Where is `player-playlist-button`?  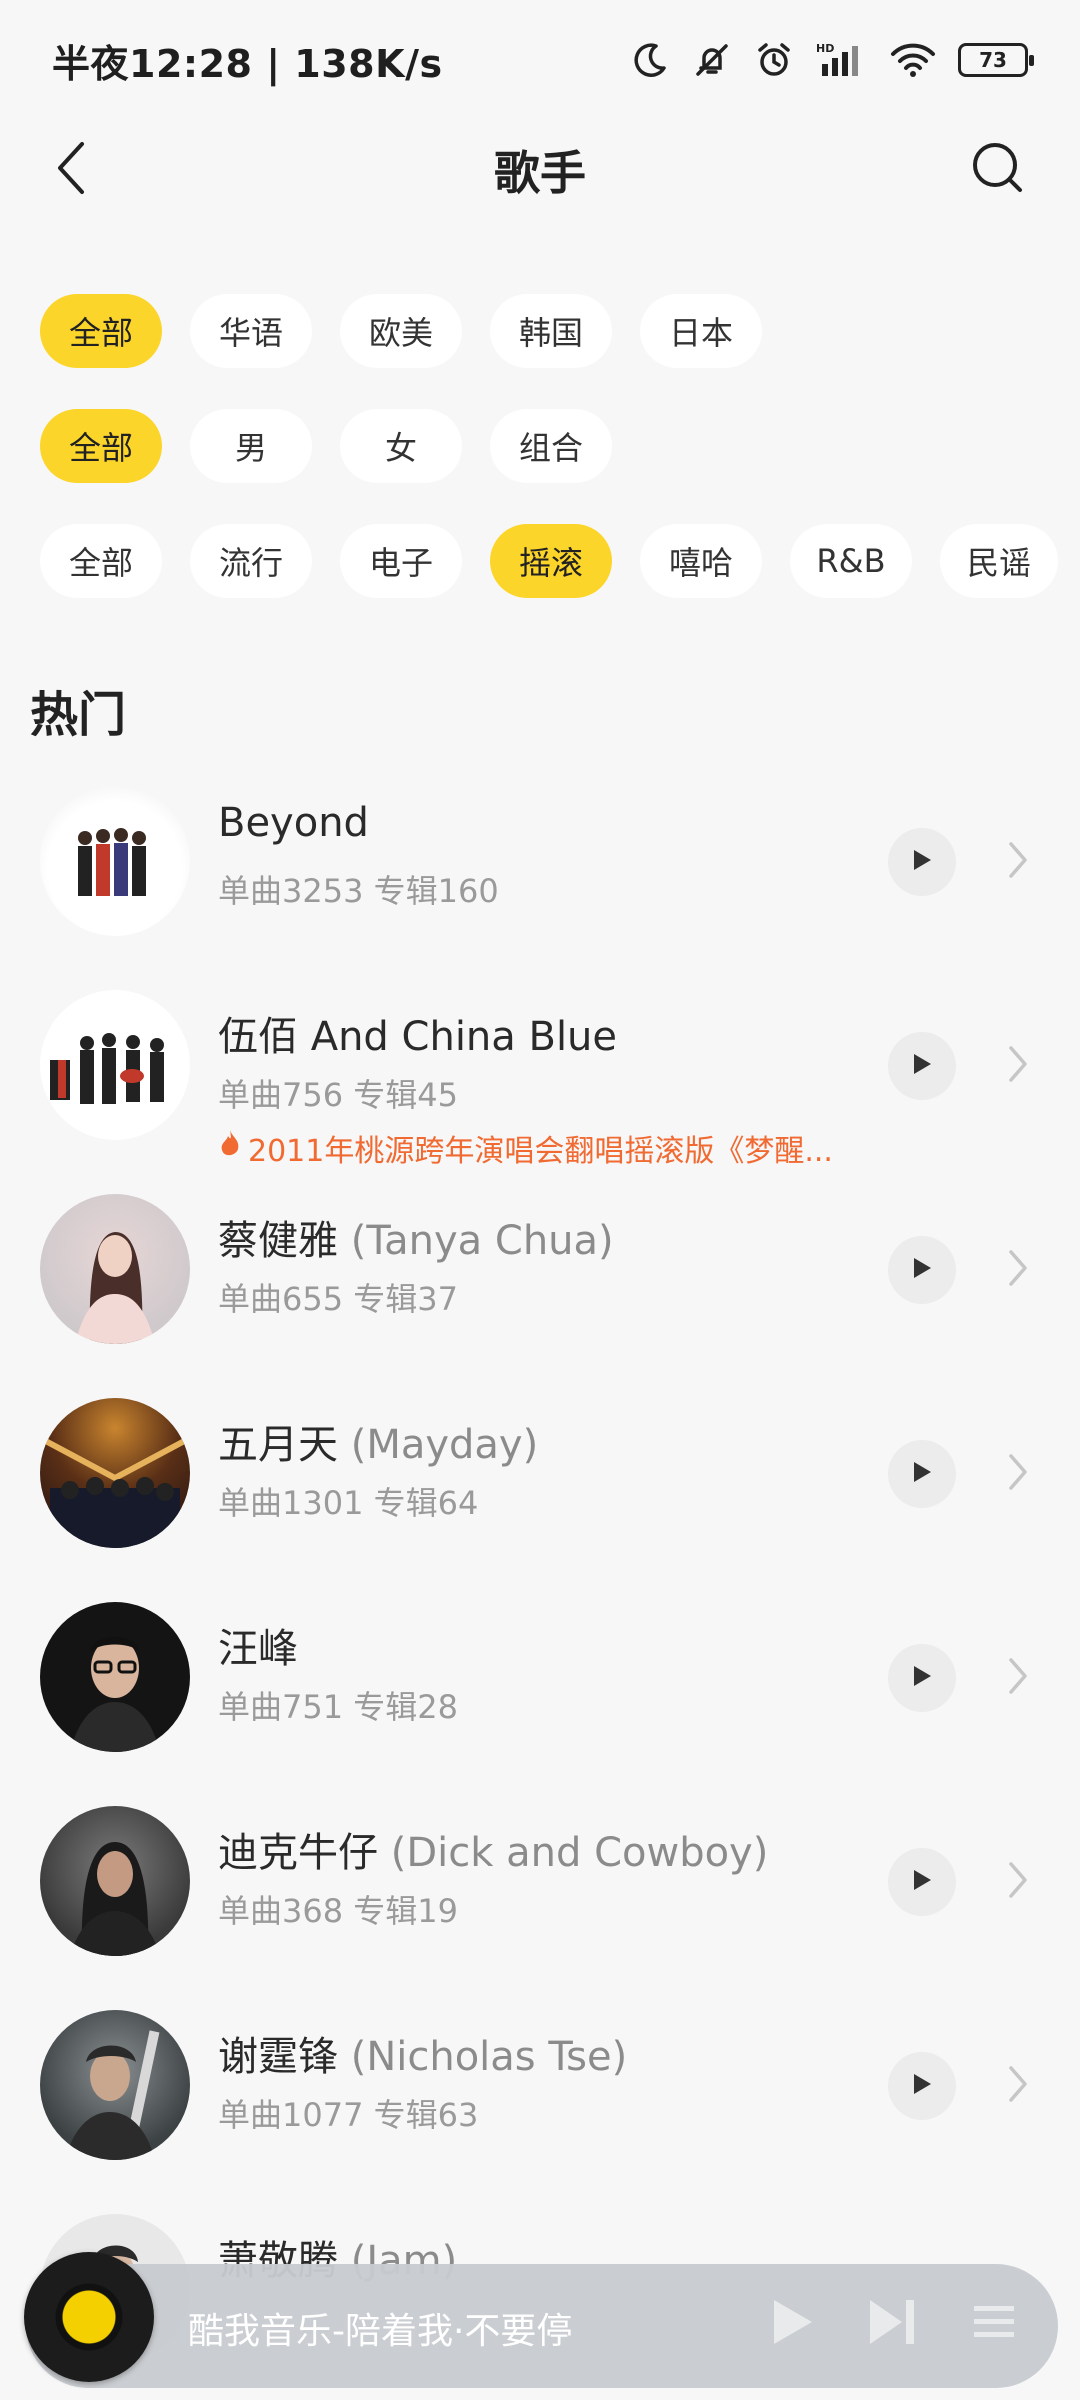 player-playlist-button is located at coordinates (994, 2324).